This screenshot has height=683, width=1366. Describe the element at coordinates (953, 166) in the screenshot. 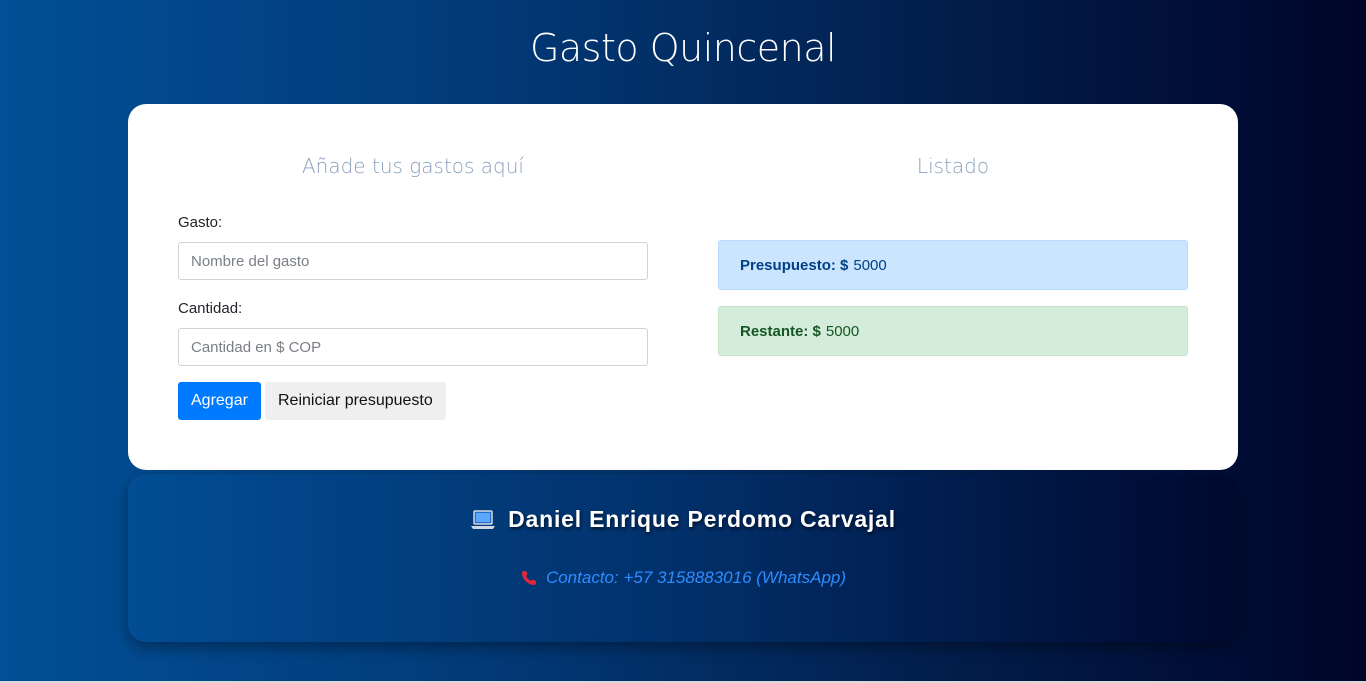

I see `listing-heading: Listado` at that location.